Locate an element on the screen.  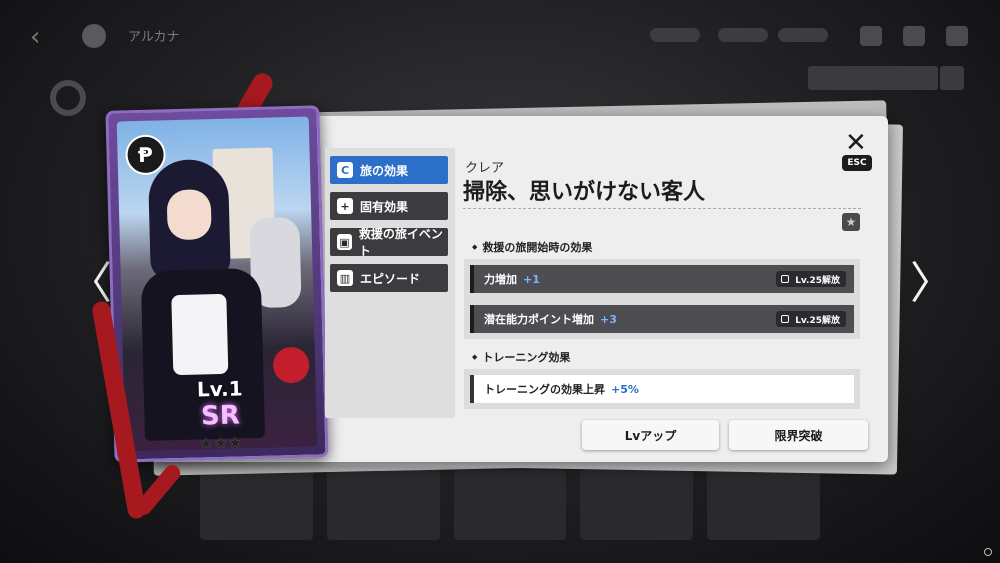
plus-card-icon: + is located at coordinates (345, 206).